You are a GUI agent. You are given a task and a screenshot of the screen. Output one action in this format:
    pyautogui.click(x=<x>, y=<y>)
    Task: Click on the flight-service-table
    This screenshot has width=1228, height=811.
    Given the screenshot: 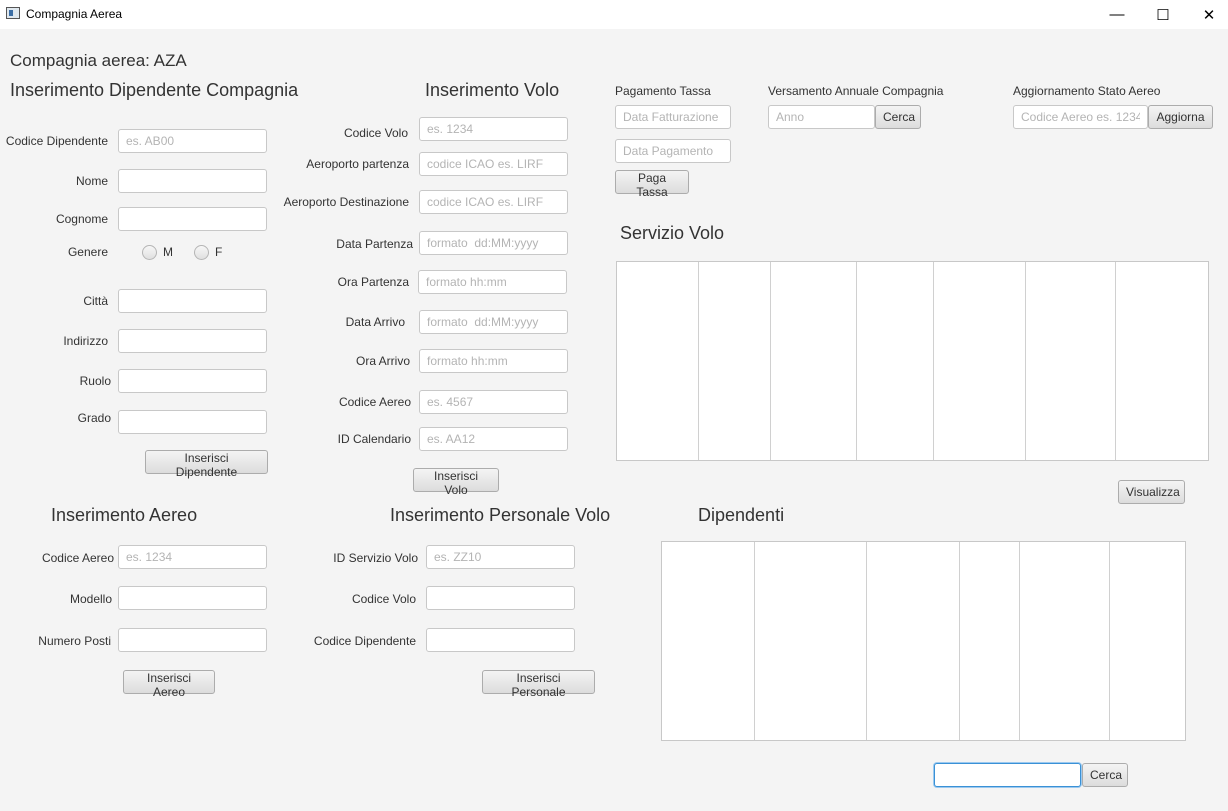 What is the action you would take?
    pyautogui.click(x=912, y=361)
    